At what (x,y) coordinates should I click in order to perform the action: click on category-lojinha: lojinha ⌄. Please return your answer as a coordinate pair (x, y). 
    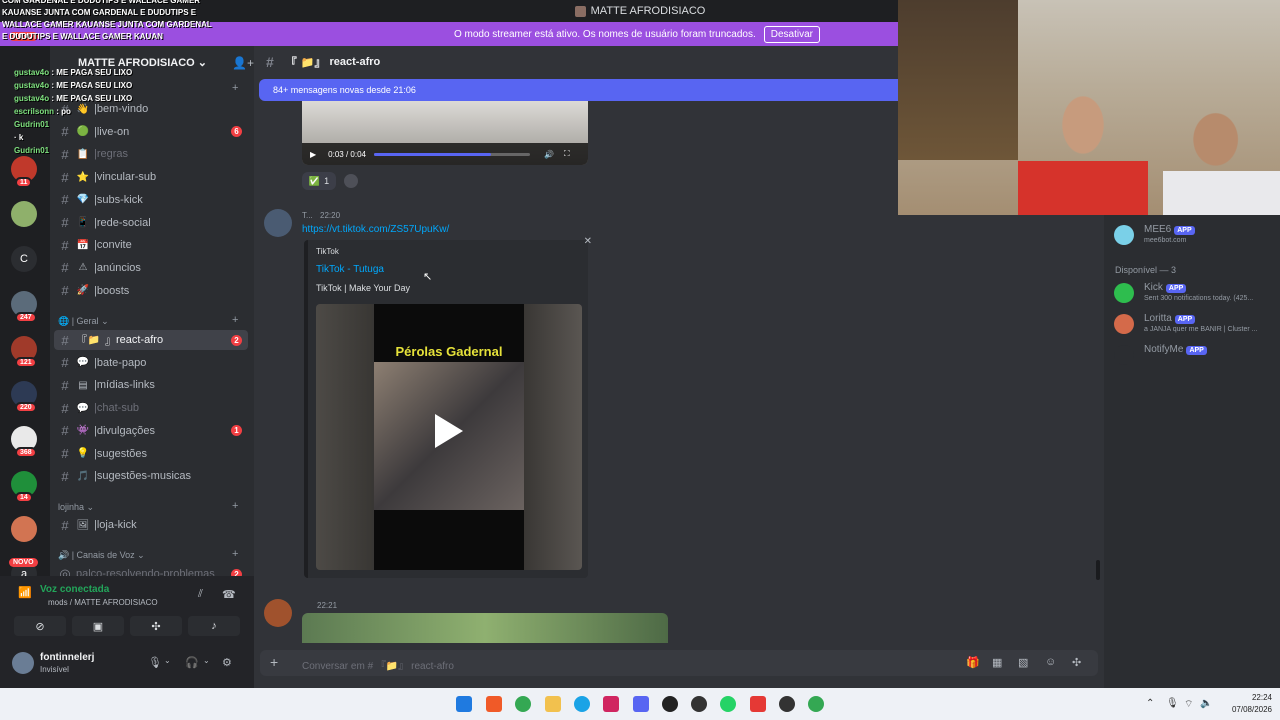
    Looking at the image, I should click on (76, 507).